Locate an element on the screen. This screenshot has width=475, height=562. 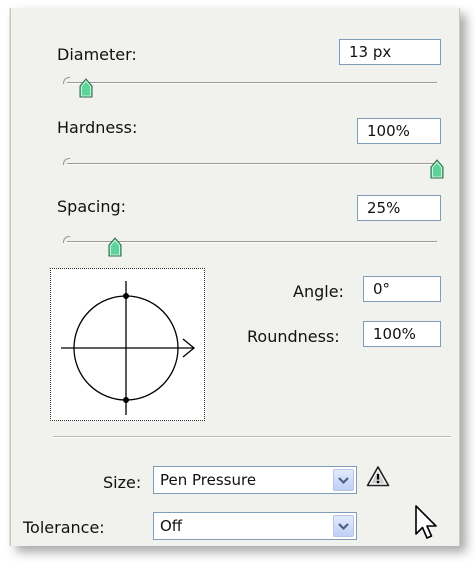
hardness-label: Hardness: is located at coordinates (97, 127).